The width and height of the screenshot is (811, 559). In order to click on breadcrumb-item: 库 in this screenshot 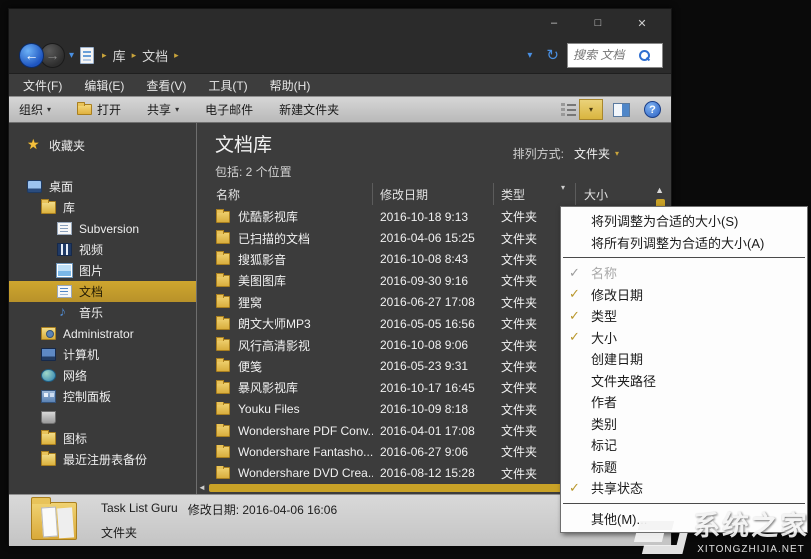, I will do `click(119, 55)`.